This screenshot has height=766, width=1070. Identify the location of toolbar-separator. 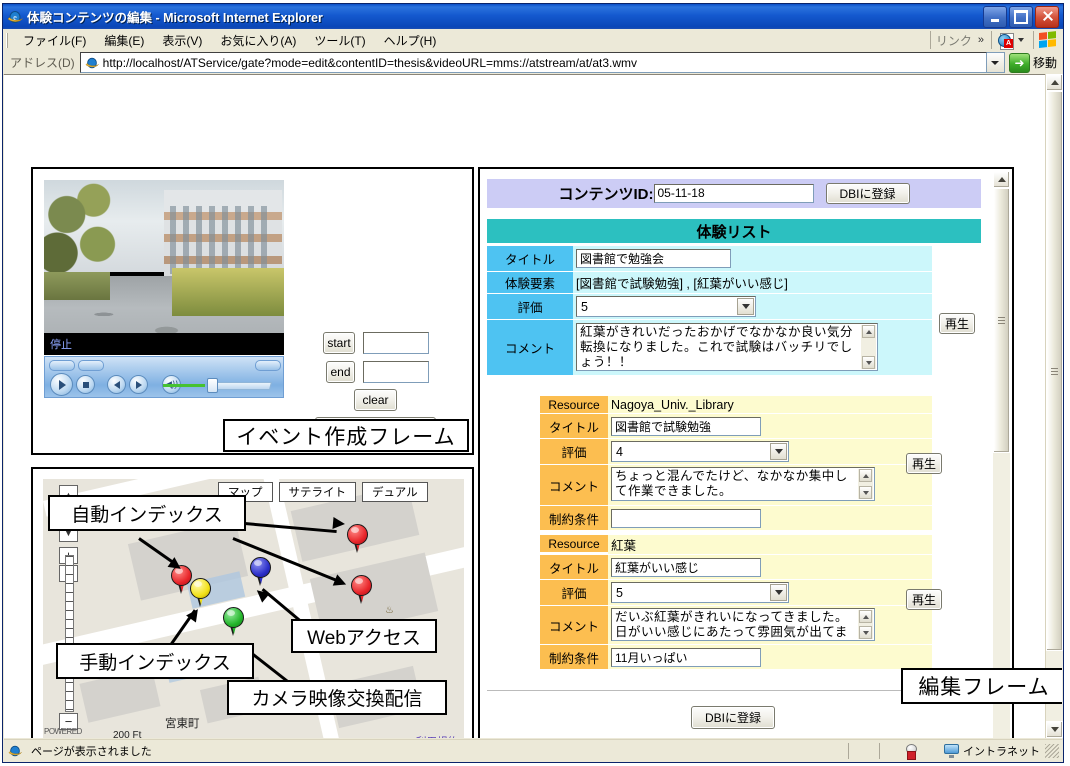
(930, 40).